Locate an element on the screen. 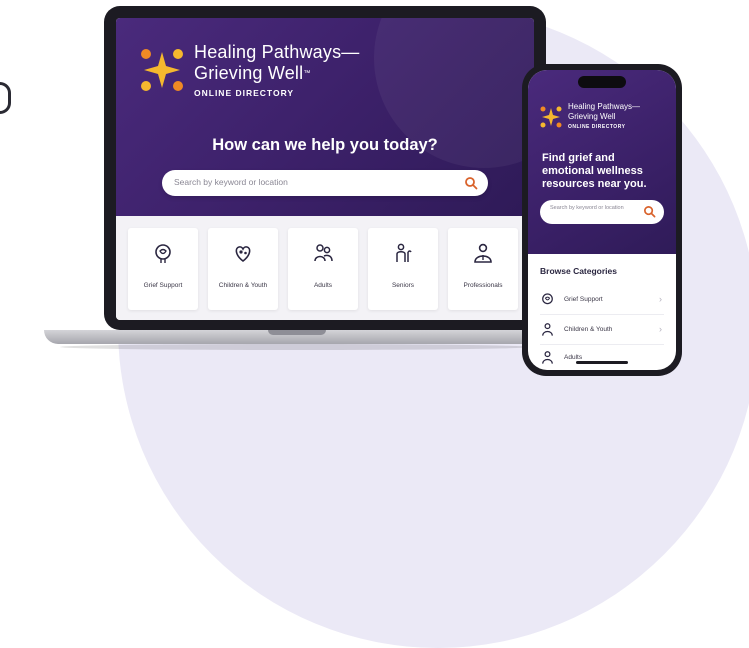 This screenshot has height=648, width=749. phone-category-label: Grief Support is located at coordinates (583, 299).